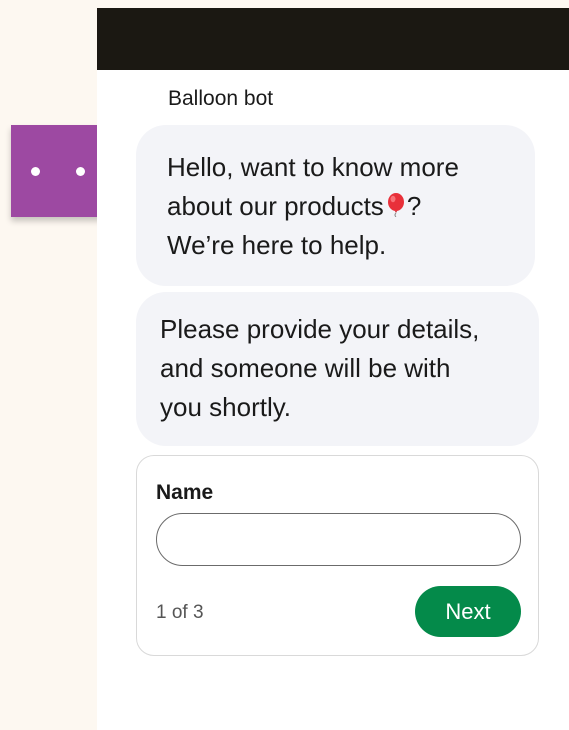 This screenshot has height=730, width=569. Describe the element at coordinates (58, 171) in the screenshot. I see `bot-avatar` at that location.